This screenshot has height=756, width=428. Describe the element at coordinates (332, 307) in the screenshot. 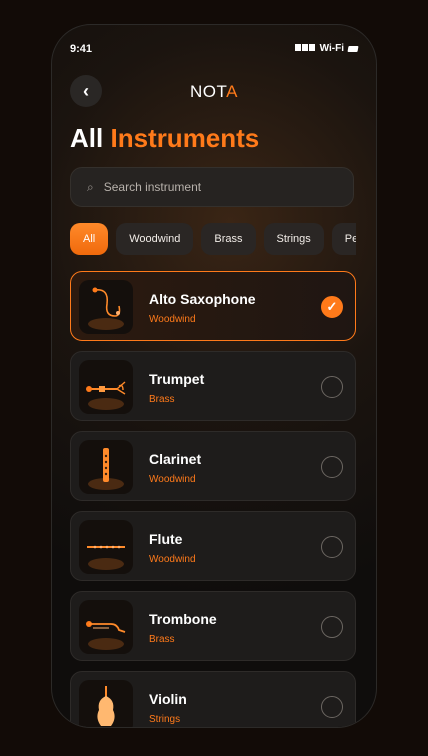

I see `selected-check-icon: ✓` at that location.